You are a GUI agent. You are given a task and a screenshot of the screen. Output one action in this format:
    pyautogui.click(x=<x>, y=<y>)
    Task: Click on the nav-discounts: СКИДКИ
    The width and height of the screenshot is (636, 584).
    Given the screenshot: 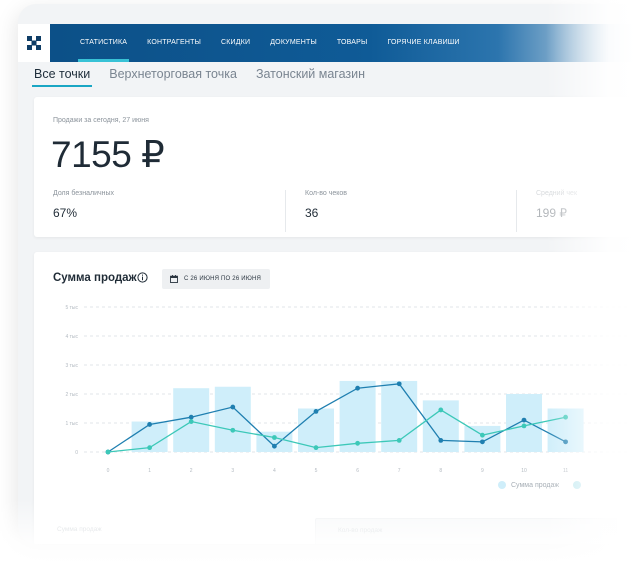 What is the action you would take?
    pyautogui.click(x=235, y=43)
    